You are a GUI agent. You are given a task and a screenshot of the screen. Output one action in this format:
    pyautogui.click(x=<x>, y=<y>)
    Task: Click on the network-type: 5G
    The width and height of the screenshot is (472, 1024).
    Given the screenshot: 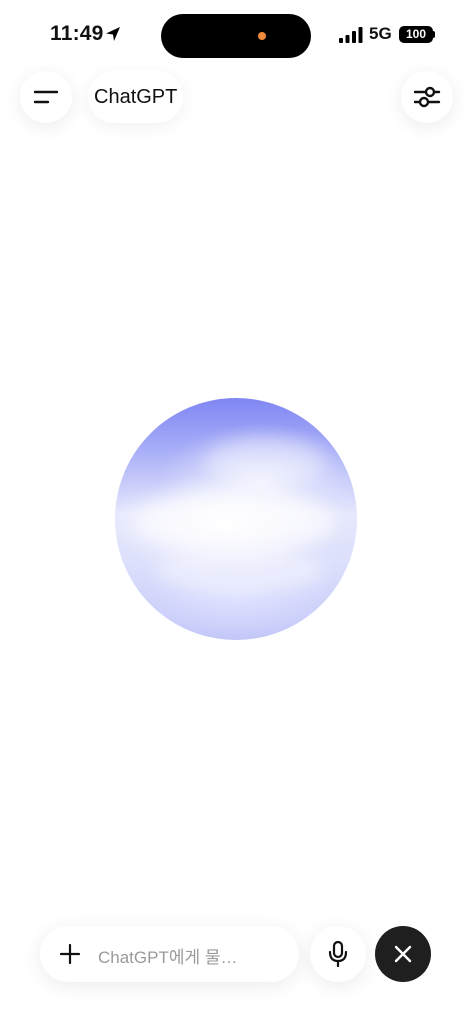 What is the action you would take?
    pyautogui.click(x=380, y=33)
    